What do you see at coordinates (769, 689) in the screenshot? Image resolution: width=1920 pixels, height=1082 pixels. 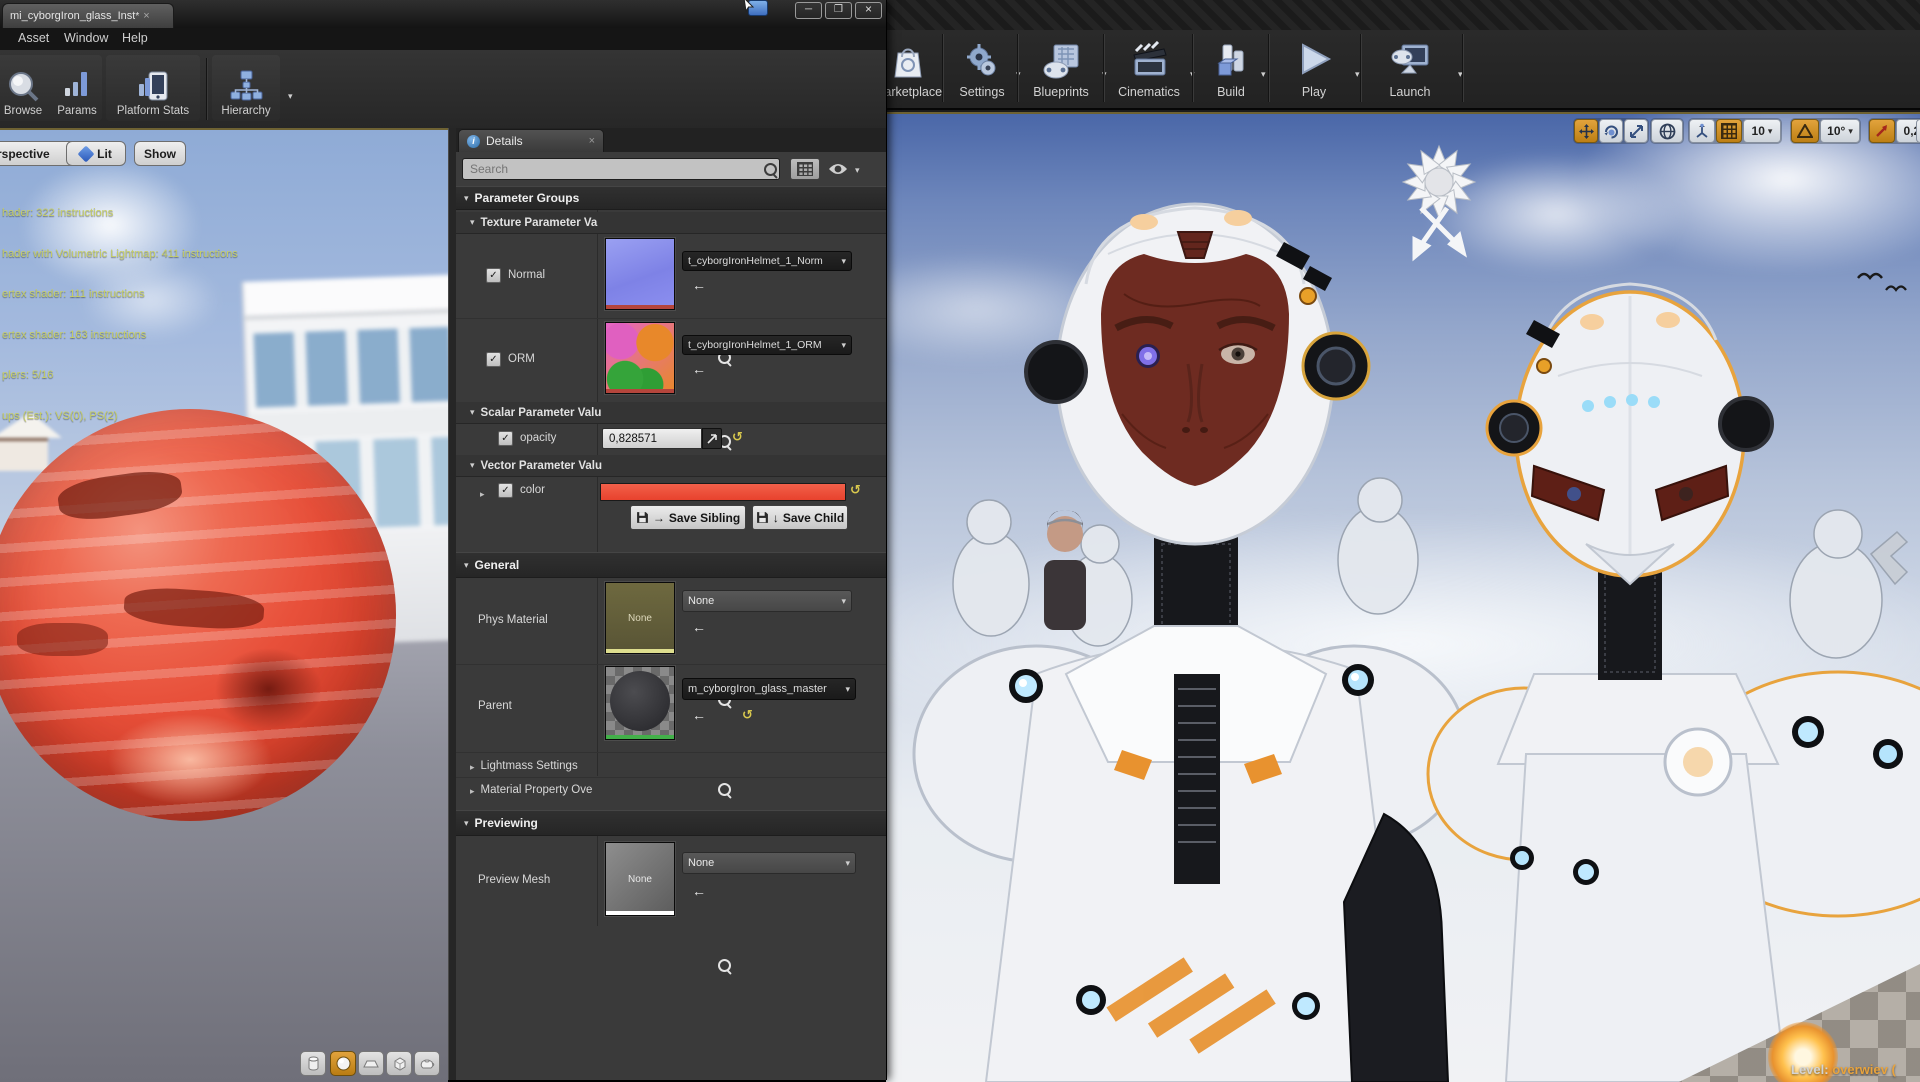 I see `parent-material-dropdown: m_cyborgIron_glass_master` at bounding box center [769, 689].